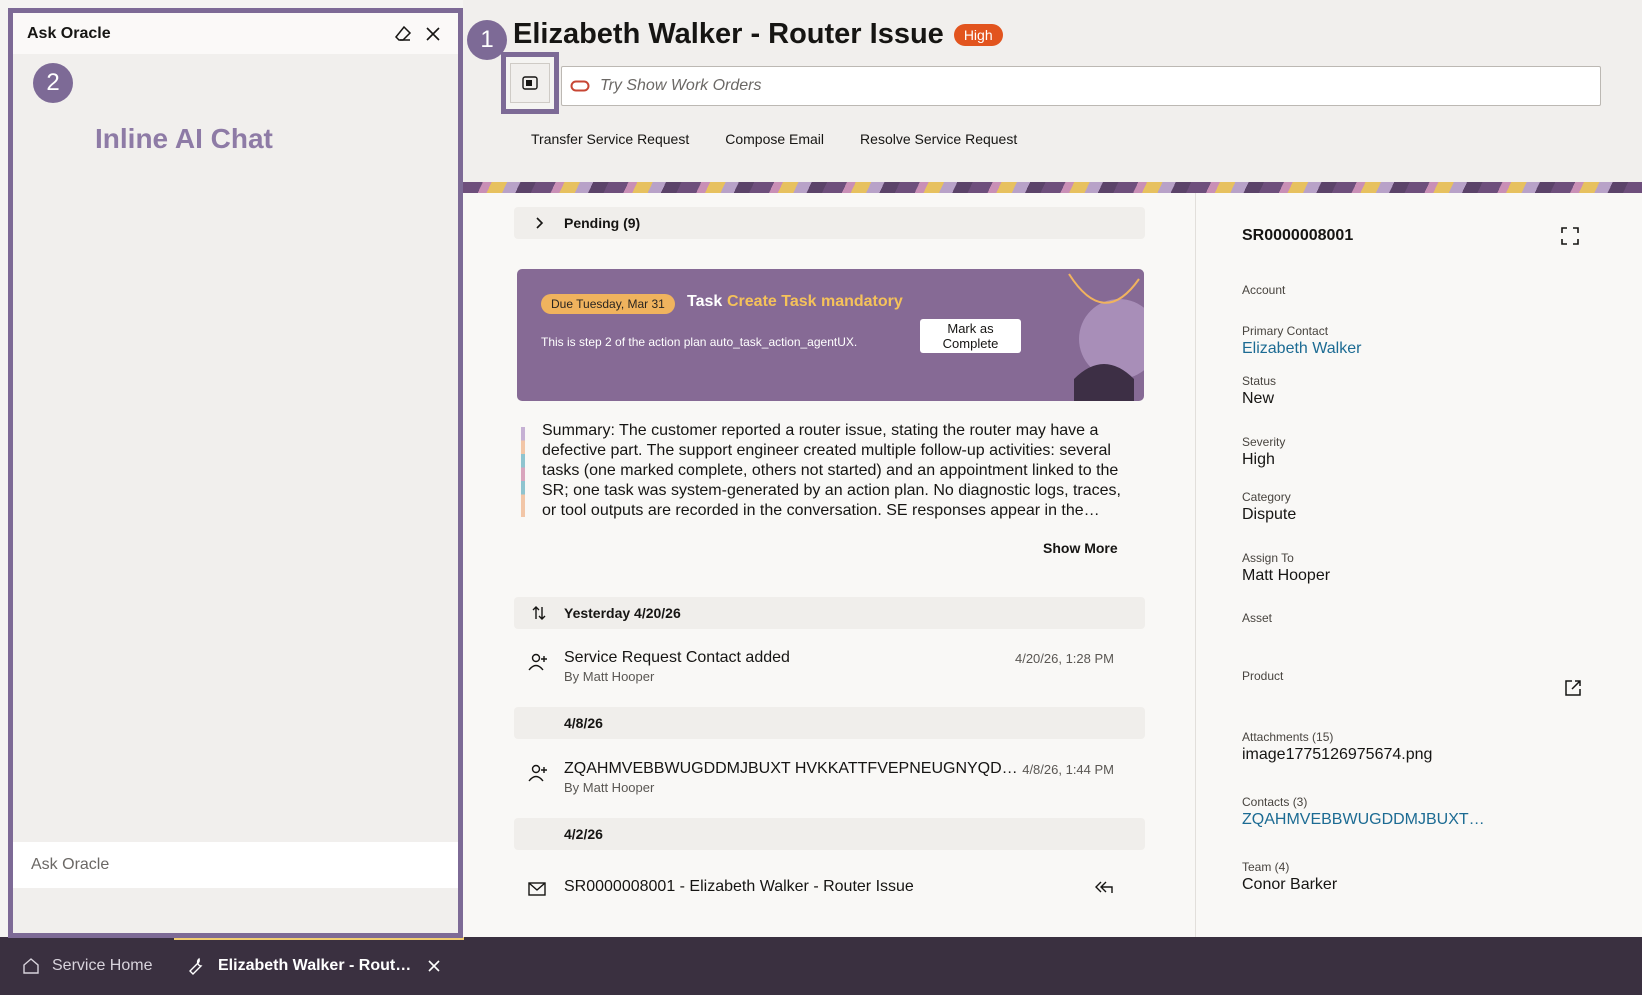 This screenshot has width=1642, height=995. Describe the element at coordinates (705, 301) in the screenshot. I see `task-type-label: Task` at that location.